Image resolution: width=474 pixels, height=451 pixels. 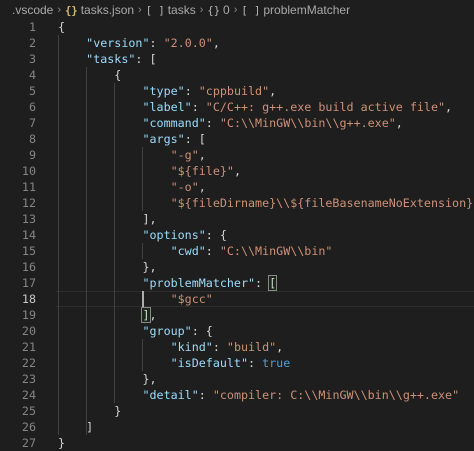 I want to click on code-line: 14 "options": {, so click(x=237, y=235).